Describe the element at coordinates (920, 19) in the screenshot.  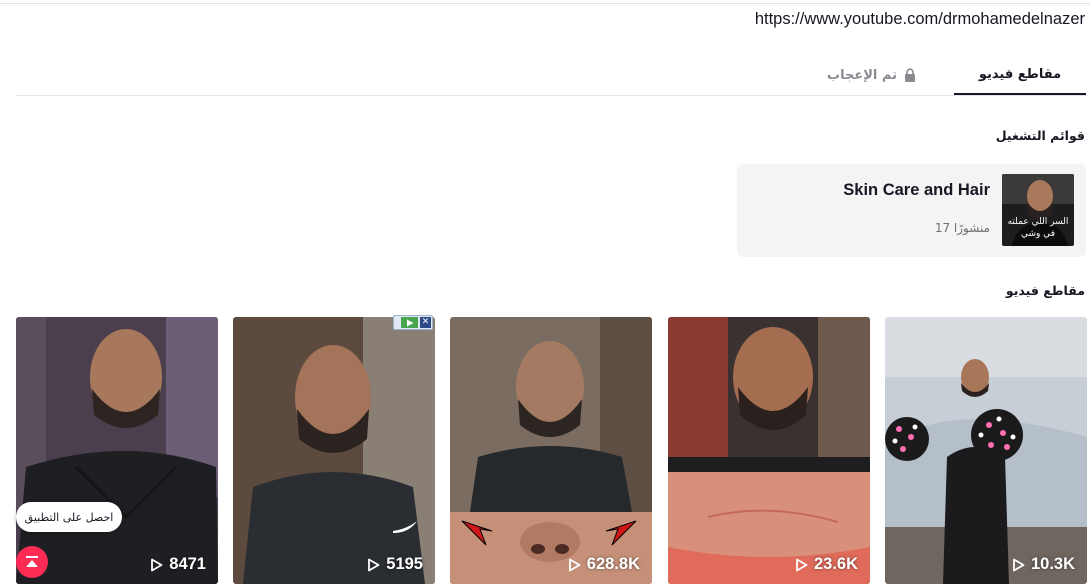
I see `profile-url: https://www.youtube.com/drmohamedelnazer` at that location.